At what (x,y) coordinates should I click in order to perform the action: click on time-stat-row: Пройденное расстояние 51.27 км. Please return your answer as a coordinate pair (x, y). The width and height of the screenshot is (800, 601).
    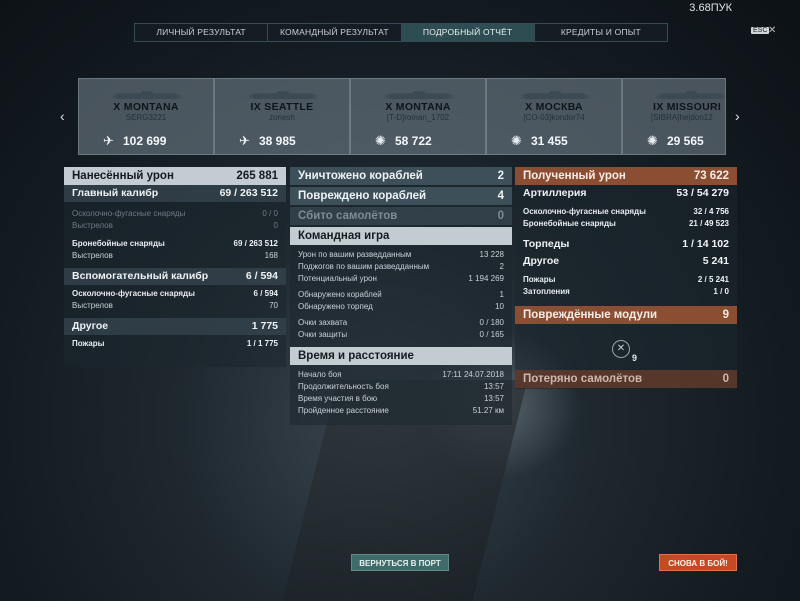
    Looking at the image, I should click on (401, 410).